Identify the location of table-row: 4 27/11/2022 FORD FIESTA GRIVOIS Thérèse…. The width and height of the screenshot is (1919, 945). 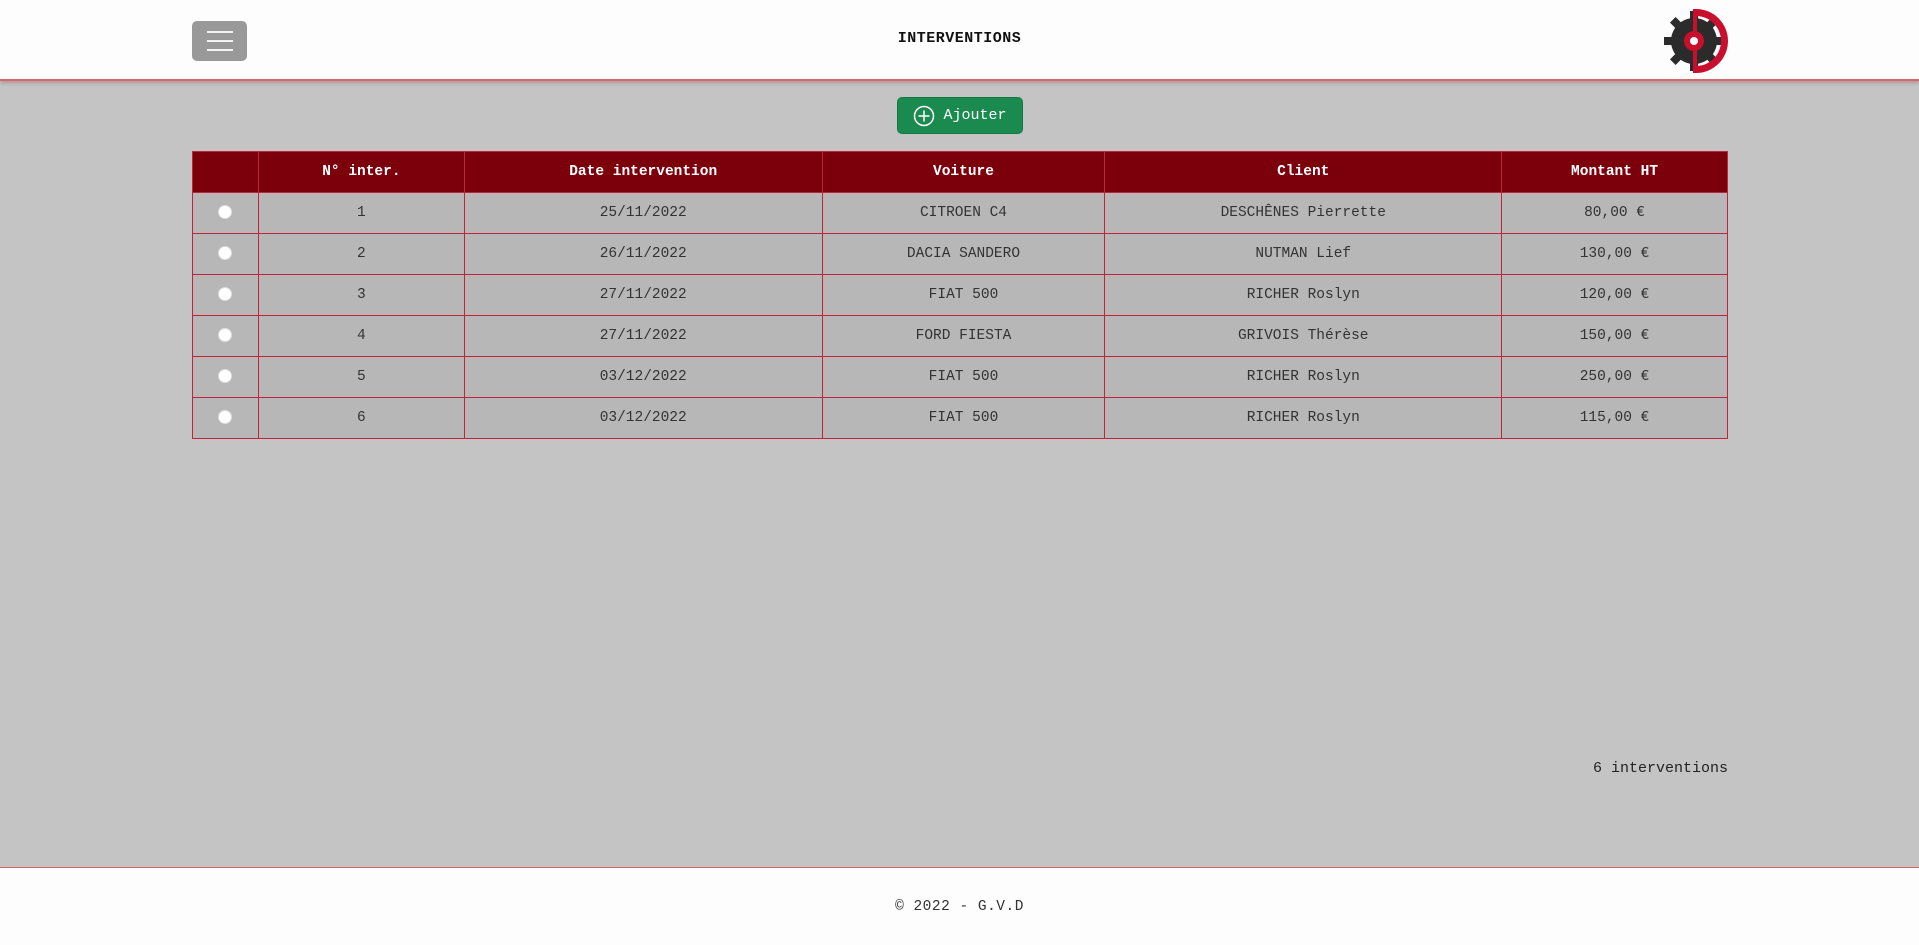
(960, 336).